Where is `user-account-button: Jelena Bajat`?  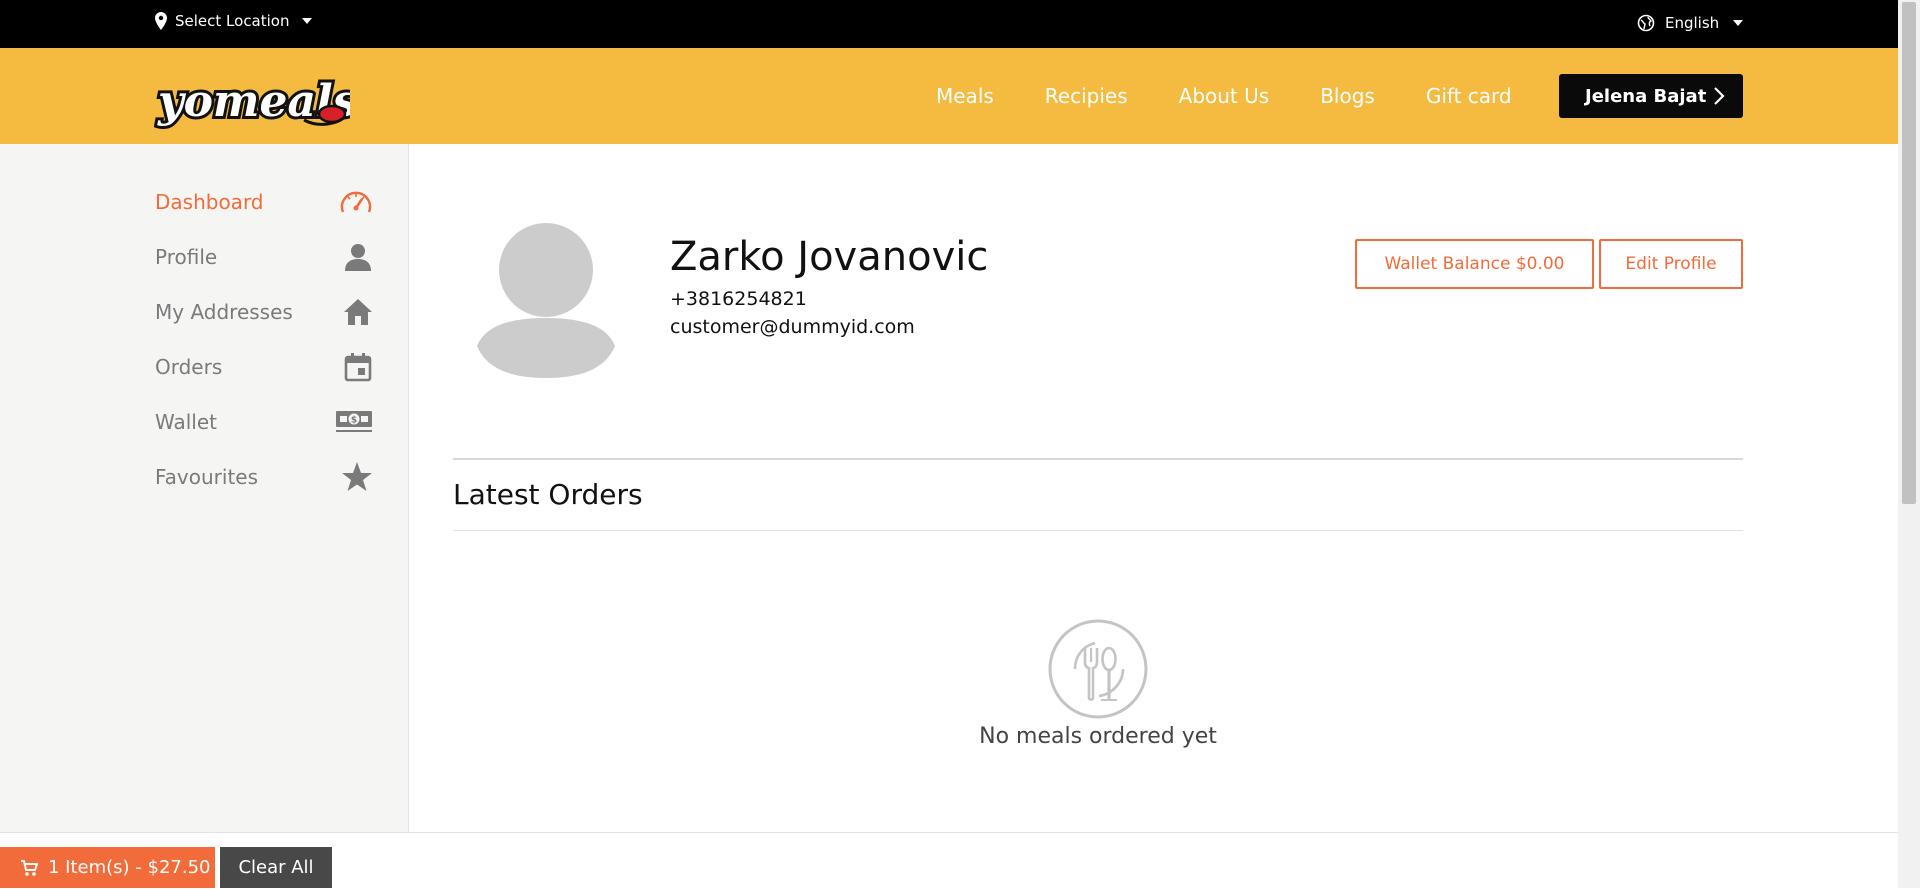 user-account-button: Jelena Bajat is located at coordinates (1651, 96).